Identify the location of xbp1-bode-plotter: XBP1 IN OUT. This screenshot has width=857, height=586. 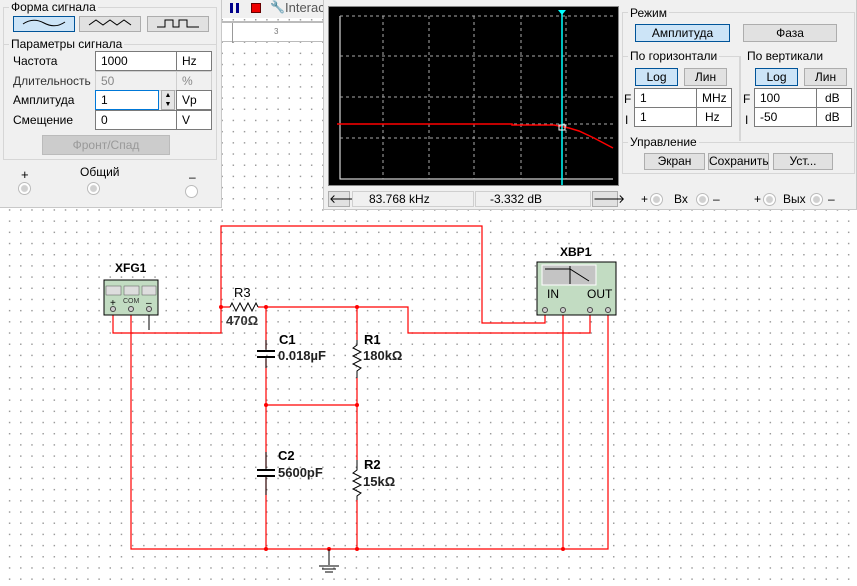
(576, 280).